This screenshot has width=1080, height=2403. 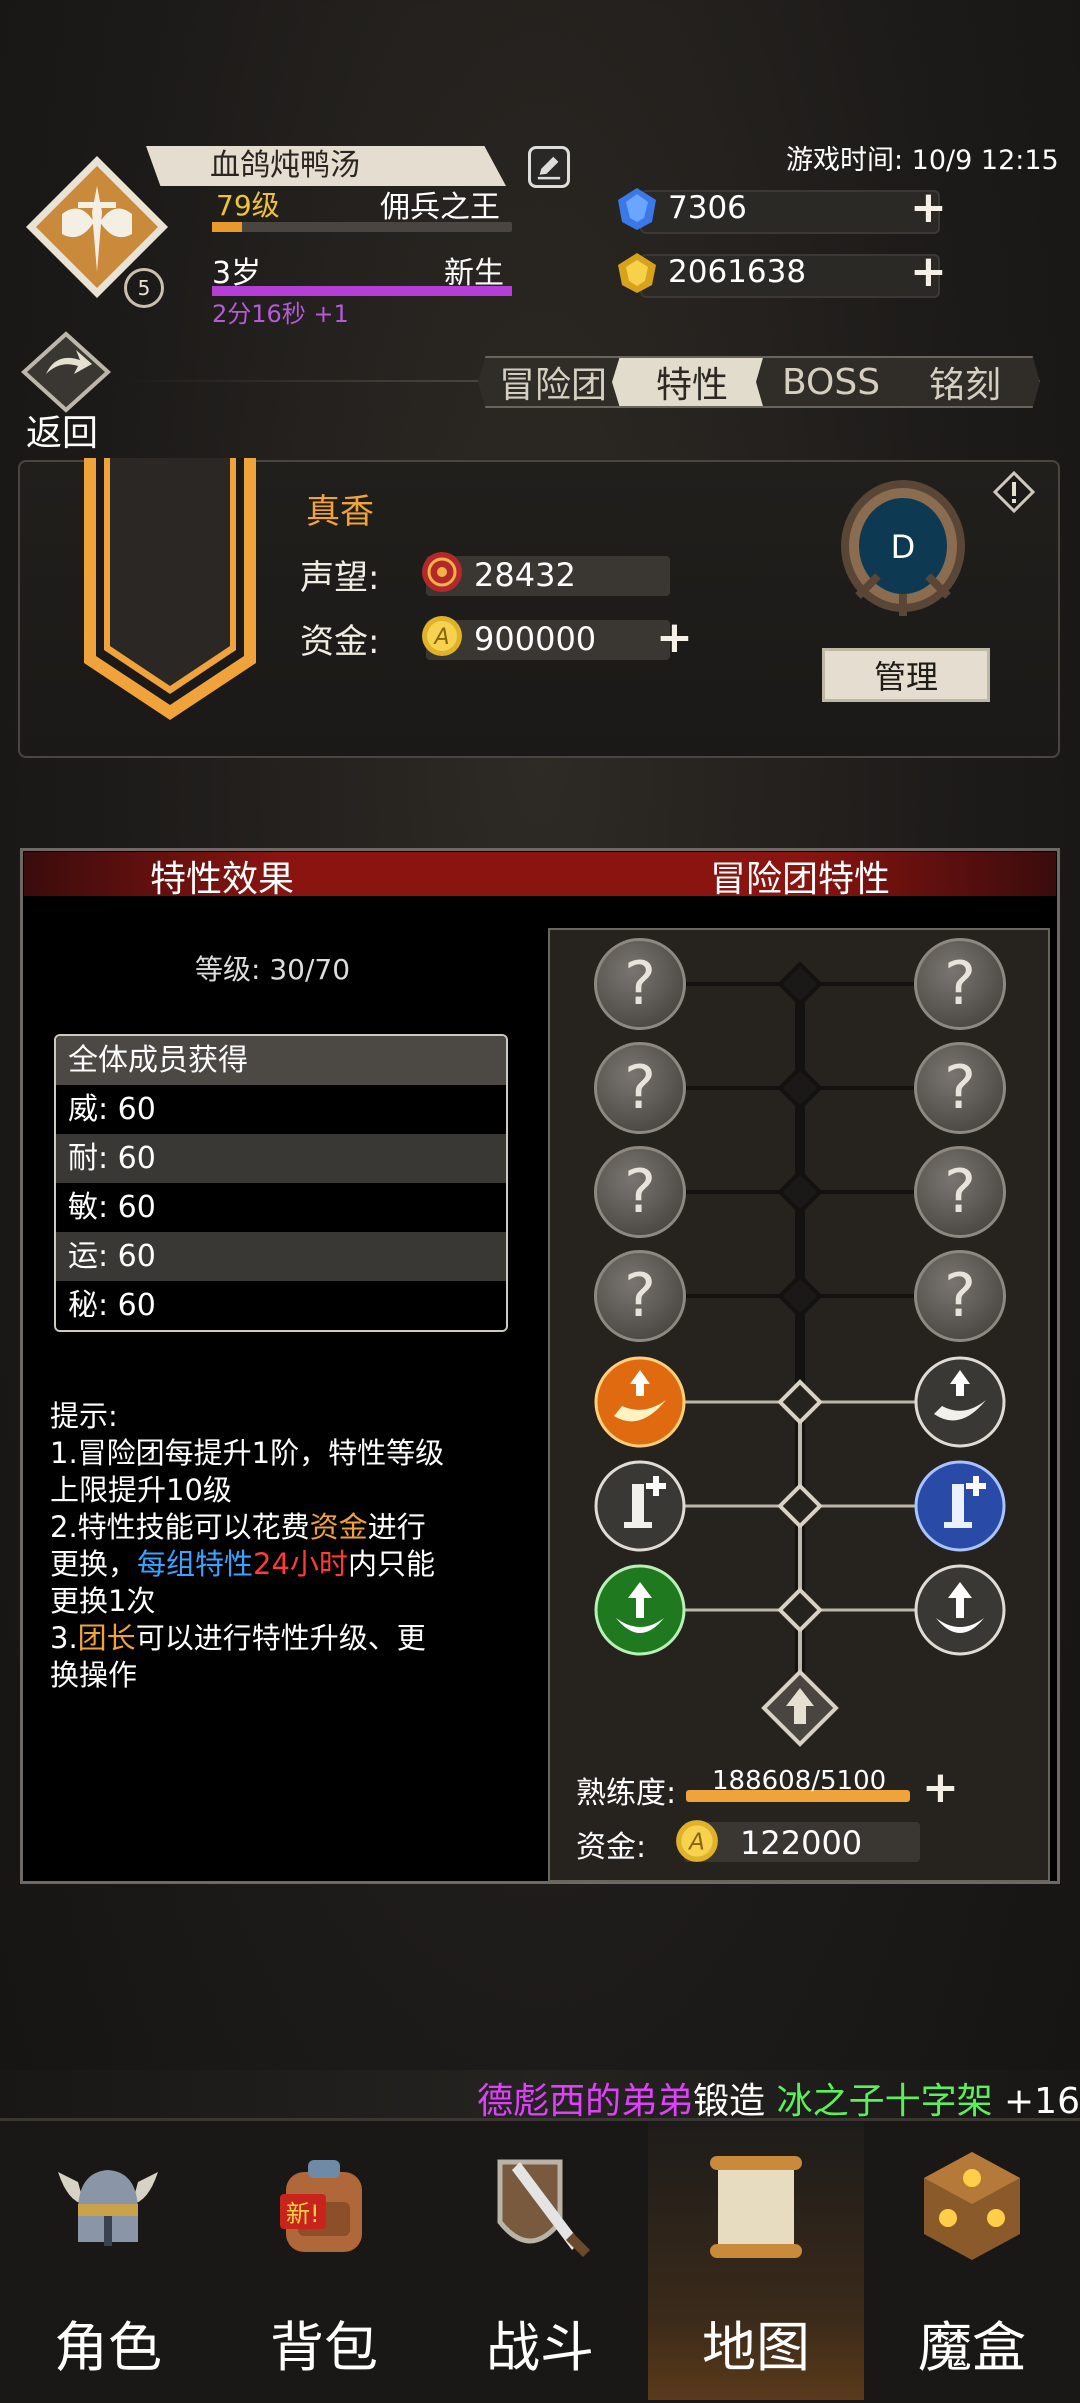 What do you see at coordinates (640, 1402) in the screenshot?
I see `fire-slash-trait-icon` at bounding box center [640, 1402].